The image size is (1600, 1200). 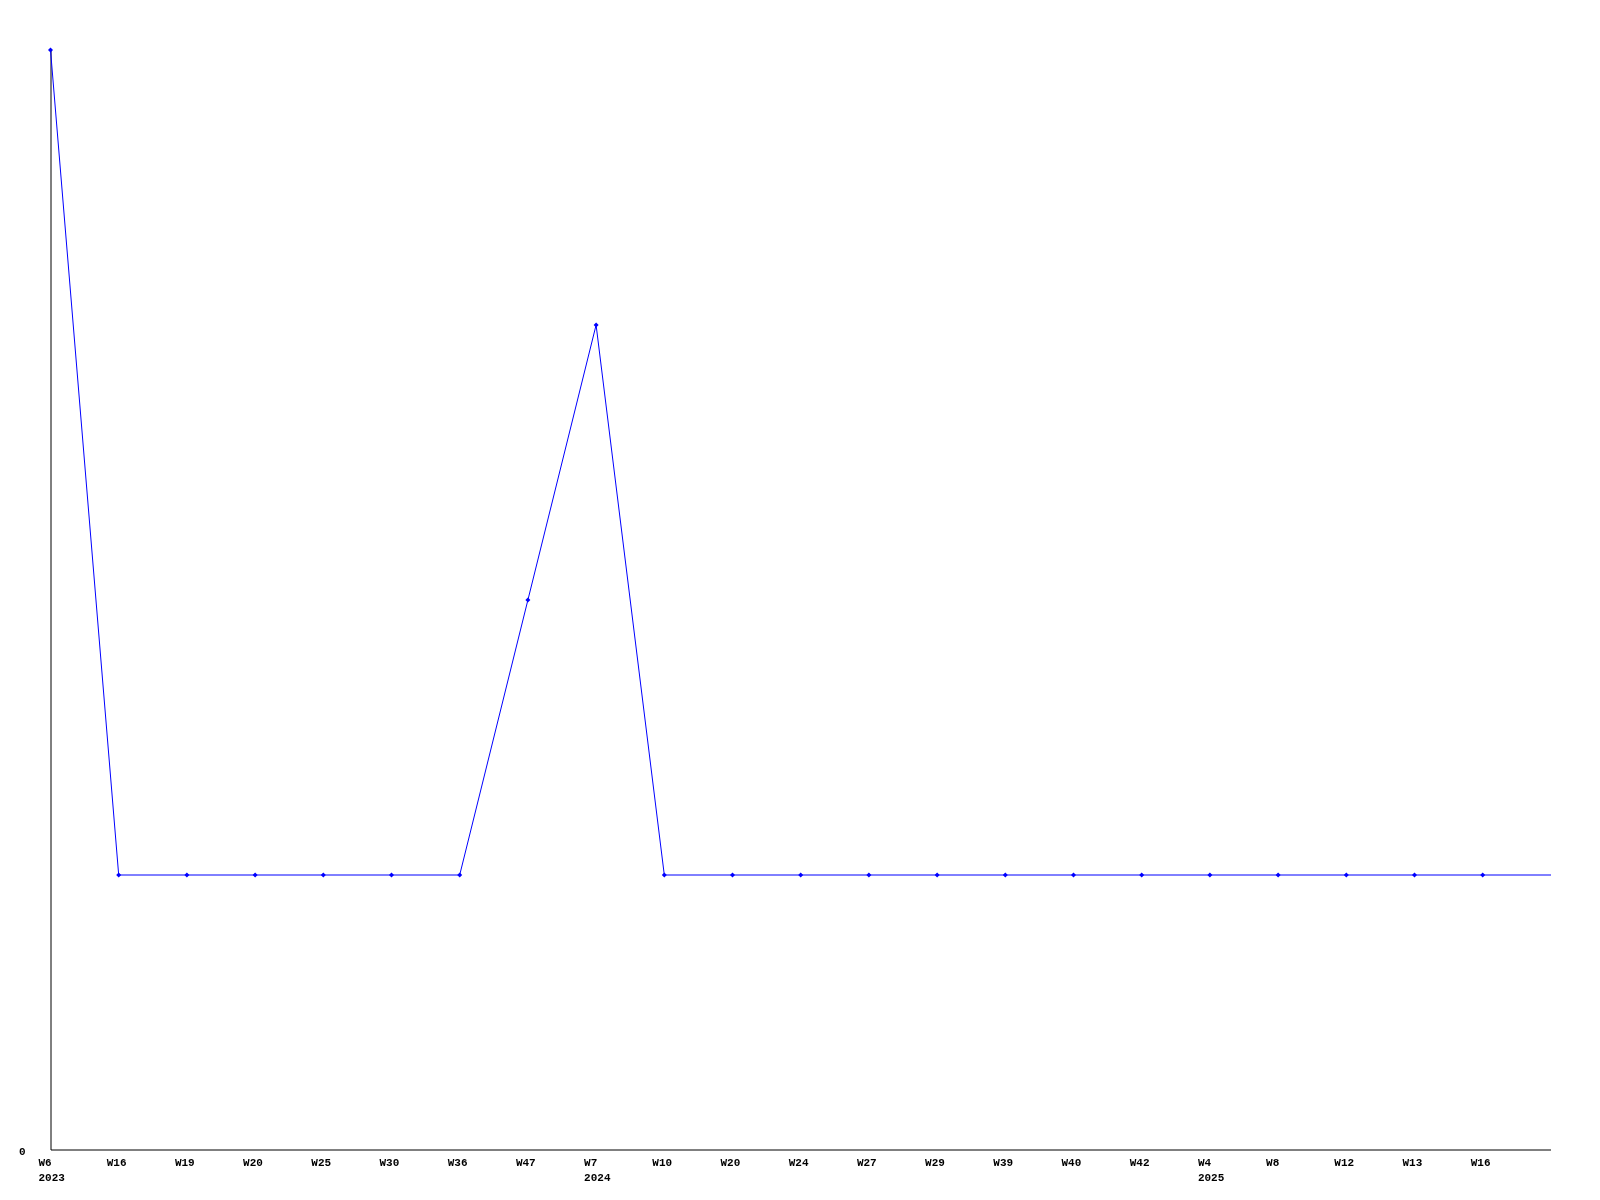 What do you see at coordinates (798, 1163) in the screenshot?
I see `x-tick-label: W24` at bounding box center [798, 1163].